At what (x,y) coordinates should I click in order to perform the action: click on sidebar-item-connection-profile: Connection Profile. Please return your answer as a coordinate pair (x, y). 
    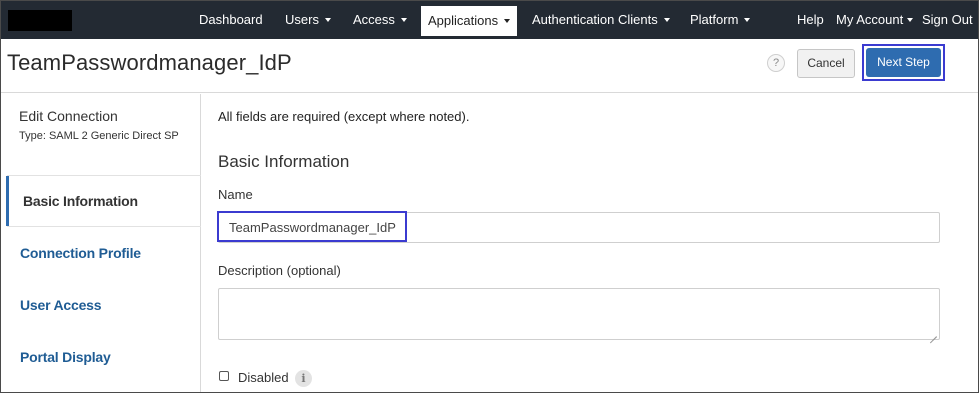
    Looking at the image, I should click on (80, 253).